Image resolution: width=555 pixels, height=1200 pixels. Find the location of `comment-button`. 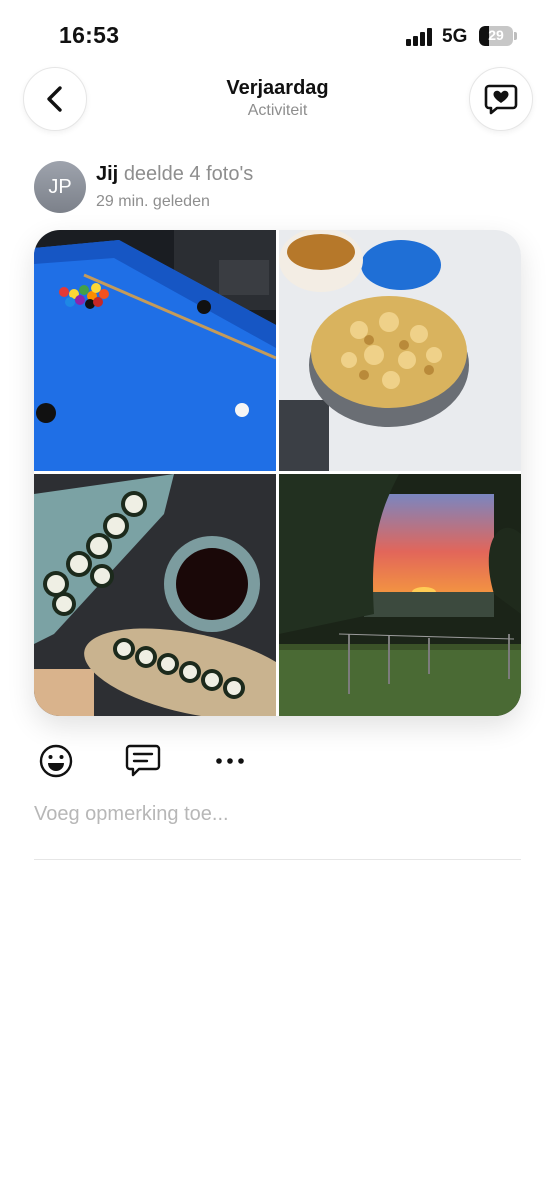

comment-button is located at coordinates (143, 761).